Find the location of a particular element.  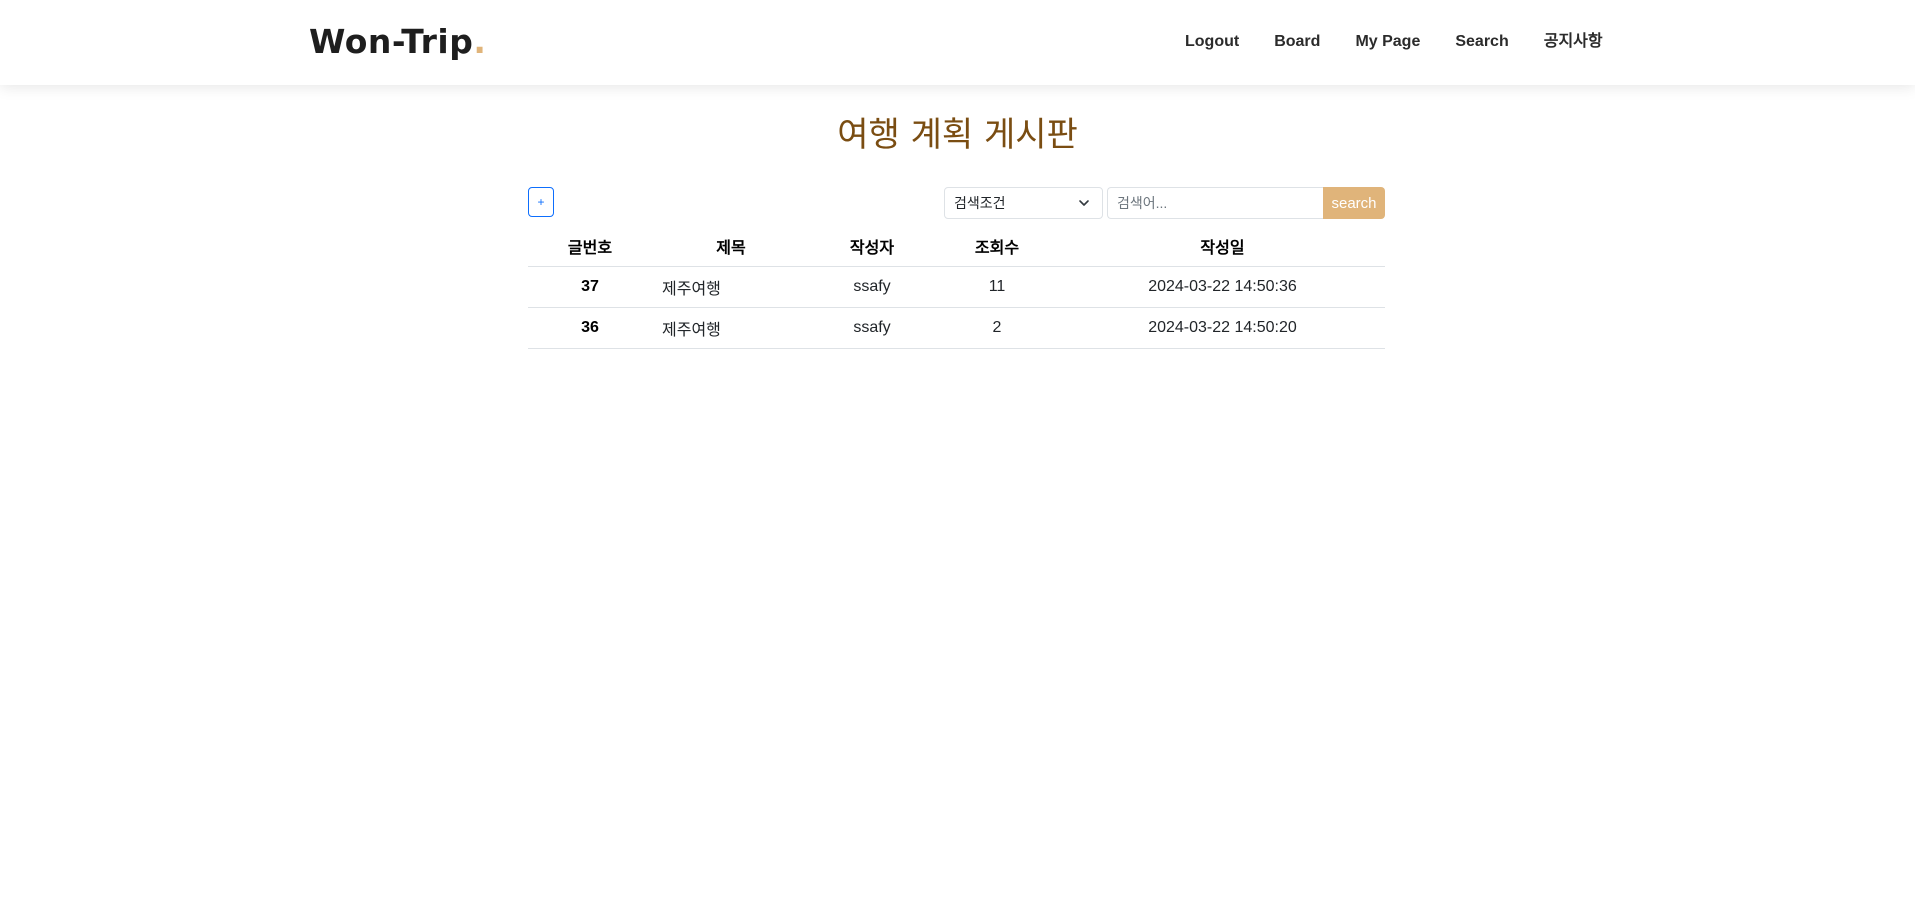

post-hit: 2 is located at coordinates (997, 328).